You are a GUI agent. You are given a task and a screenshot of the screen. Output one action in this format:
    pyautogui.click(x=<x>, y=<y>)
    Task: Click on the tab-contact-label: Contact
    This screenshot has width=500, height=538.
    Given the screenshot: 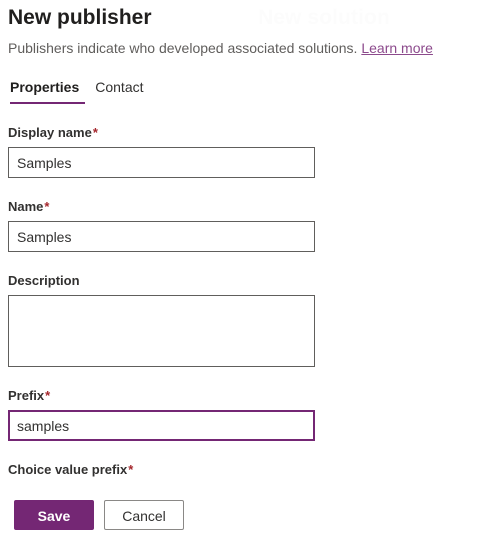 What is the action you would take?
    pyautogui.click(x=119, y=87)
    